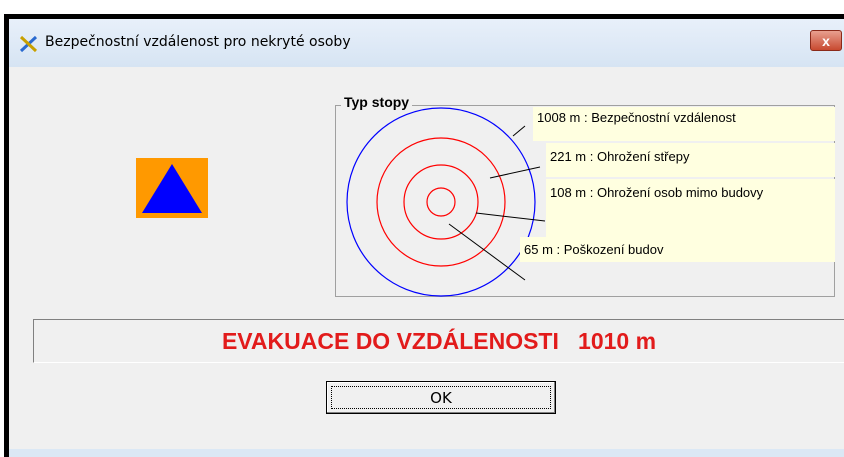  I want to click on evacuation-distance-display: EVAKUACE DO VZDÁLENOSTI 1010 m, so click(438, 341).